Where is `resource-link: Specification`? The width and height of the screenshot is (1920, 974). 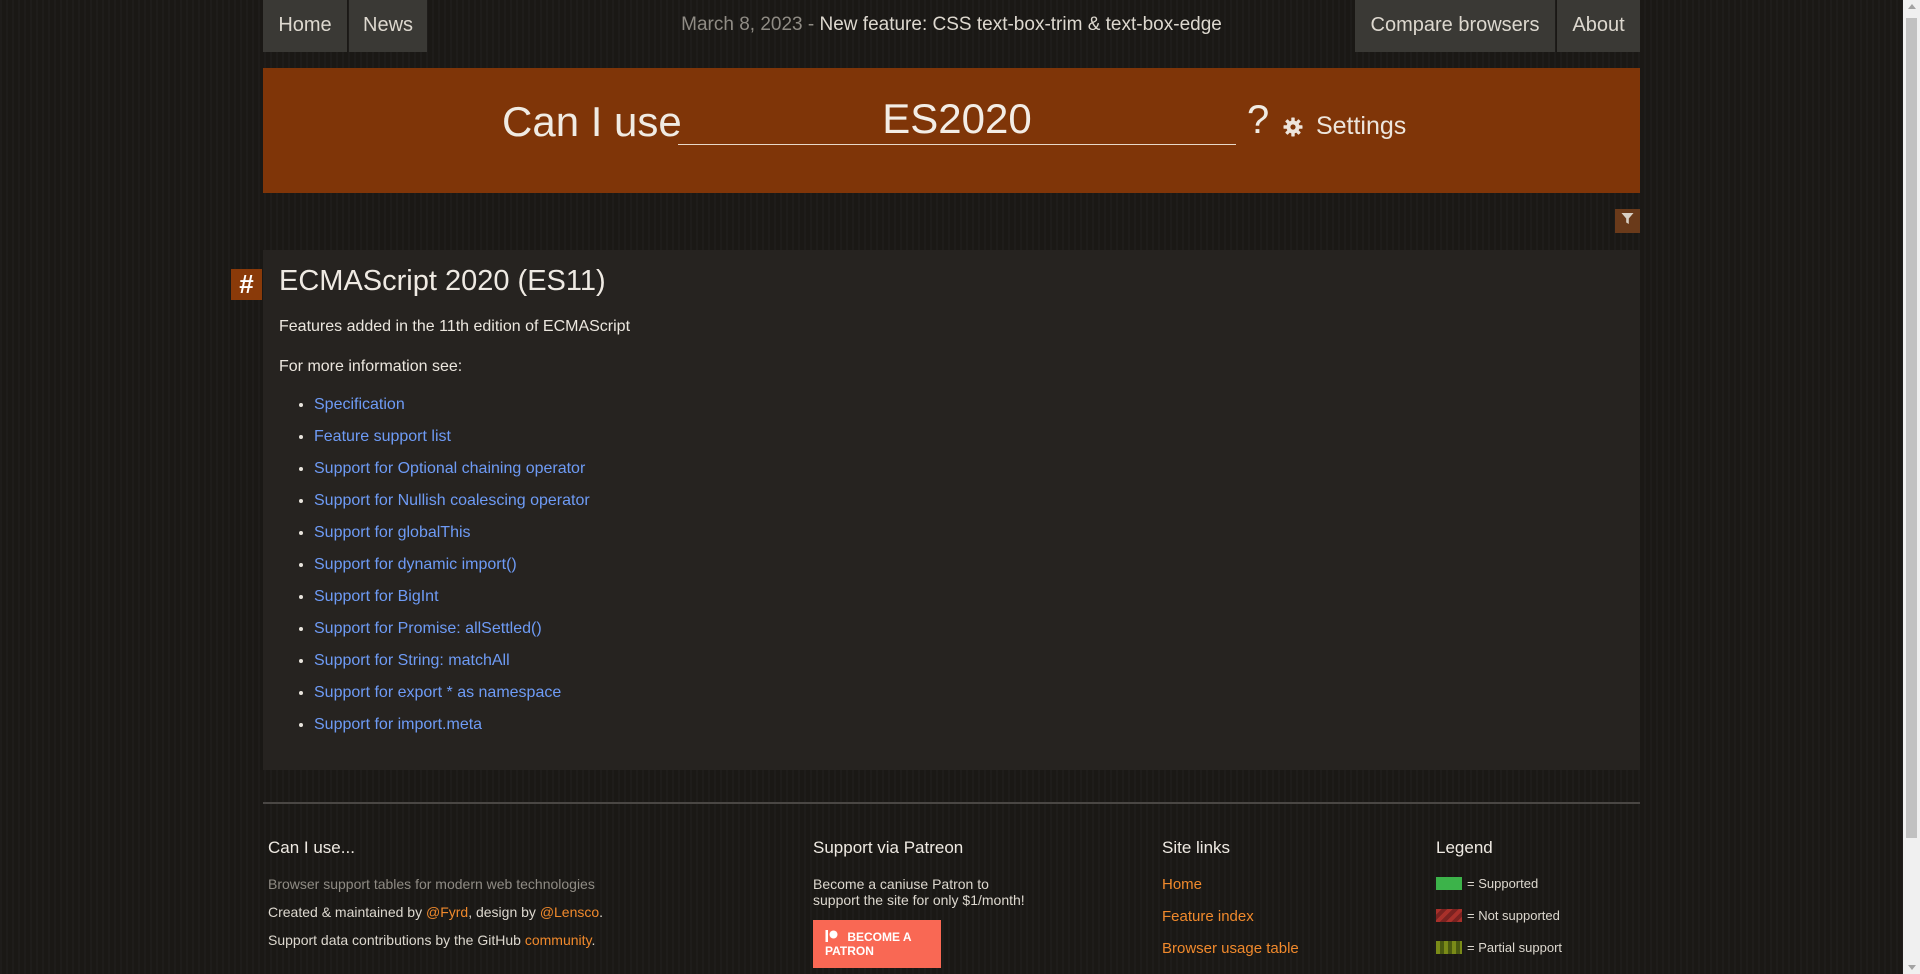
resource-link: Specification is located at coordinates (359, 404).